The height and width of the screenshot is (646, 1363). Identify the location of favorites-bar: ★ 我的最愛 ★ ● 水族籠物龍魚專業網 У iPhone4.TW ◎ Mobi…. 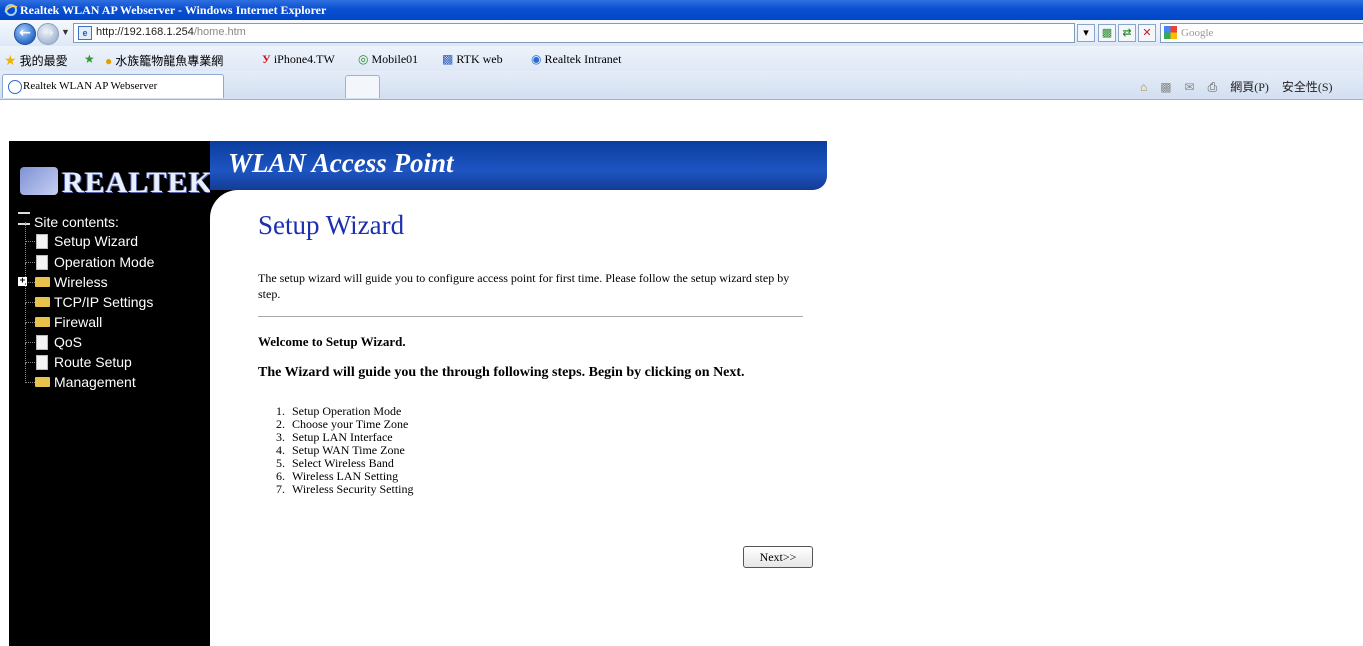
(681, 58).